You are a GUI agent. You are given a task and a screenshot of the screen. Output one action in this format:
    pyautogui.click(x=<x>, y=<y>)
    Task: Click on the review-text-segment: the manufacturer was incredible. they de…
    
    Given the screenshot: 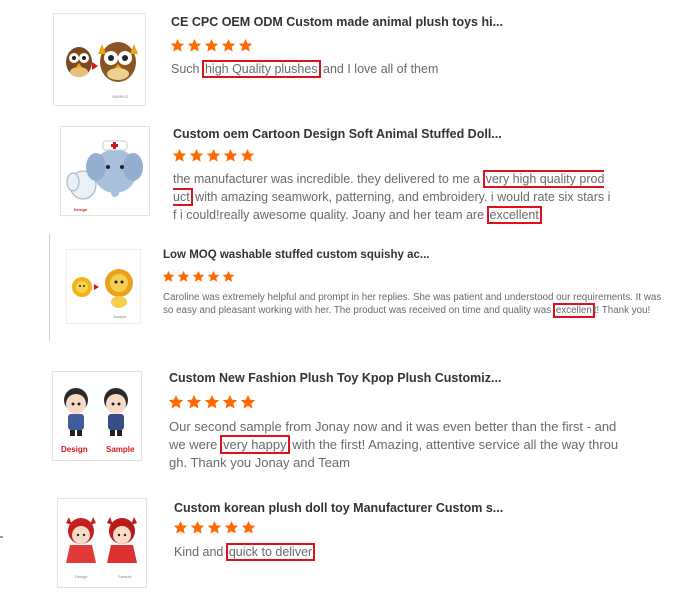 What is the action you would take?
    pyautogui.click(x=328, y=179)
    